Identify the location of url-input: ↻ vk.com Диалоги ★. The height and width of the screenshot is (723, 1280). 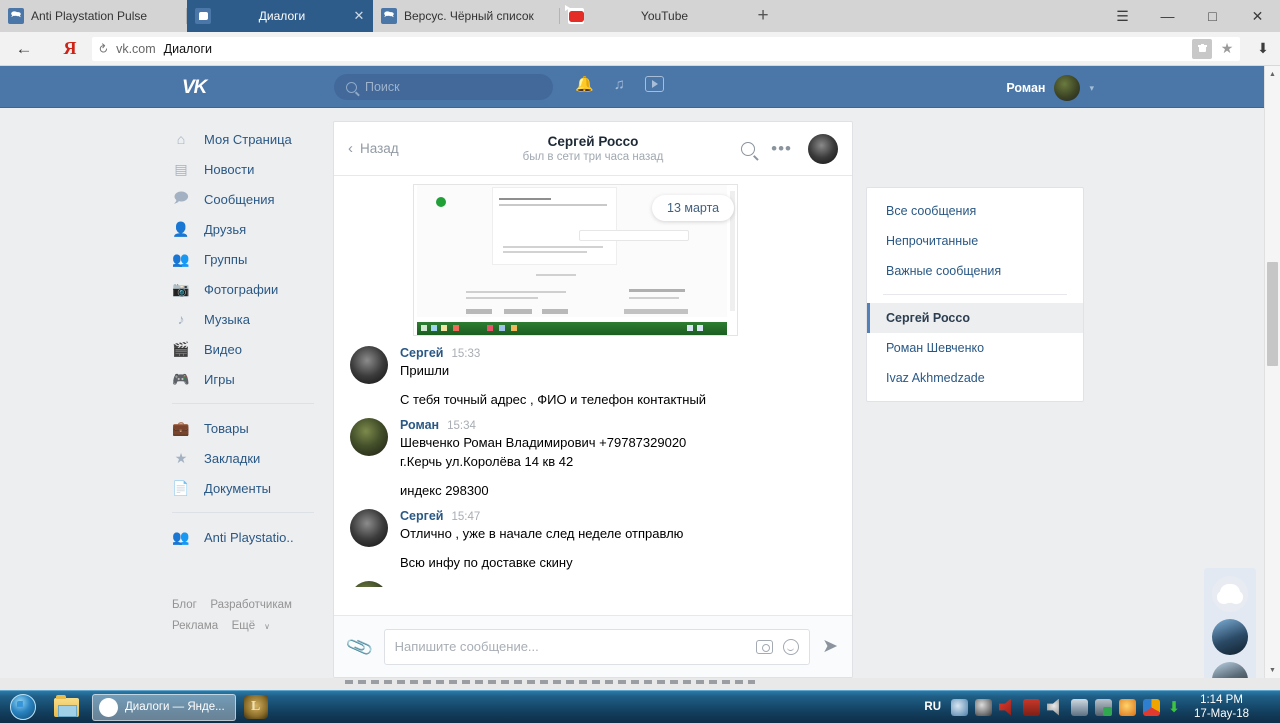
(666, 48).